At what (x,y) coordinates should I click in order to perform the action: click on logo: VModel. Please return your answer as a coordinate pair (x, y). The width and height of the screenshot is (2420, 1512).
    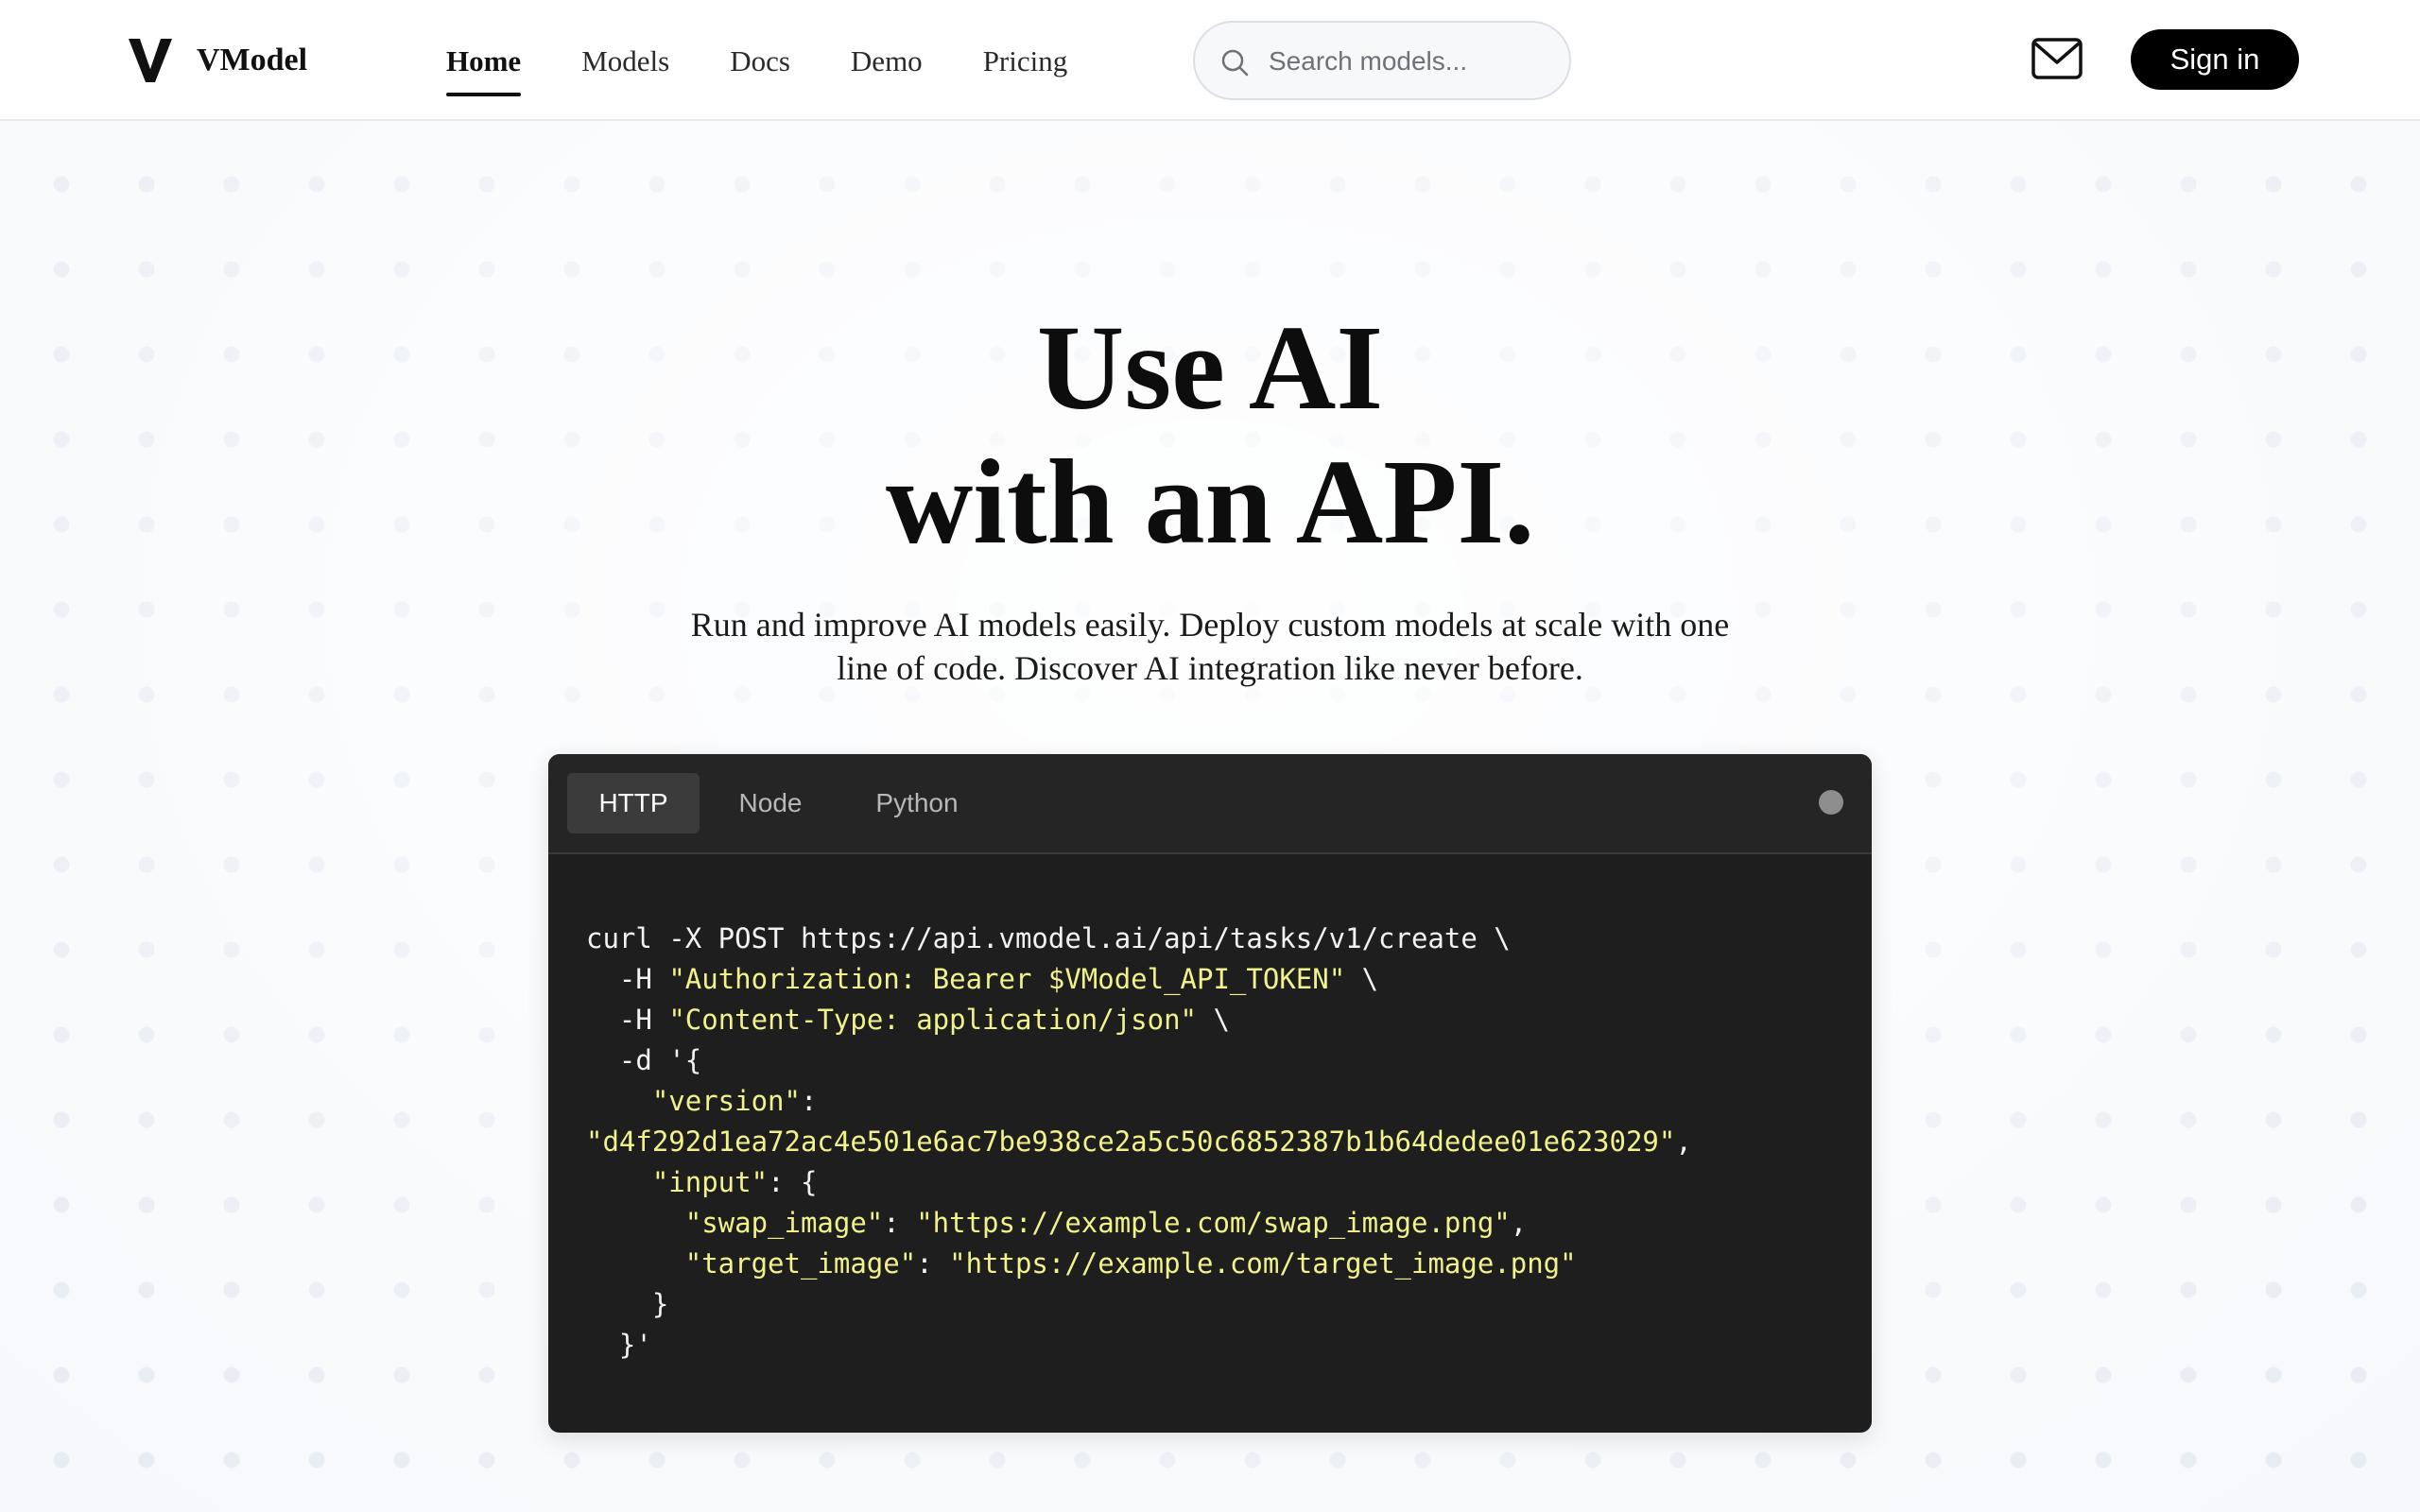
    Looking at the image, I should click on (217, 60).